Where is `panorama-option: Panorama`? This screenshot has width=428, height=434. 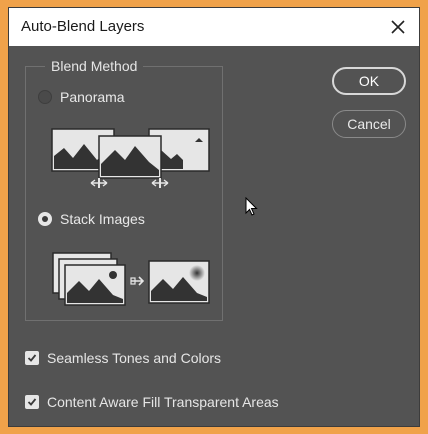 panorama-option: Panorama is located at coordinates (81, 97).